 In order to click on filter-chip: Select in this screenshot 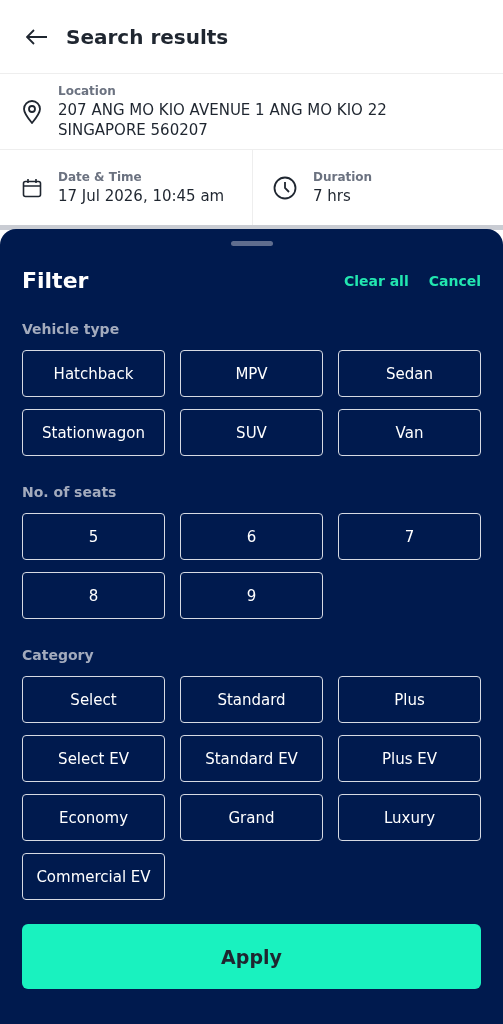, I will do `click(93, 699)`.